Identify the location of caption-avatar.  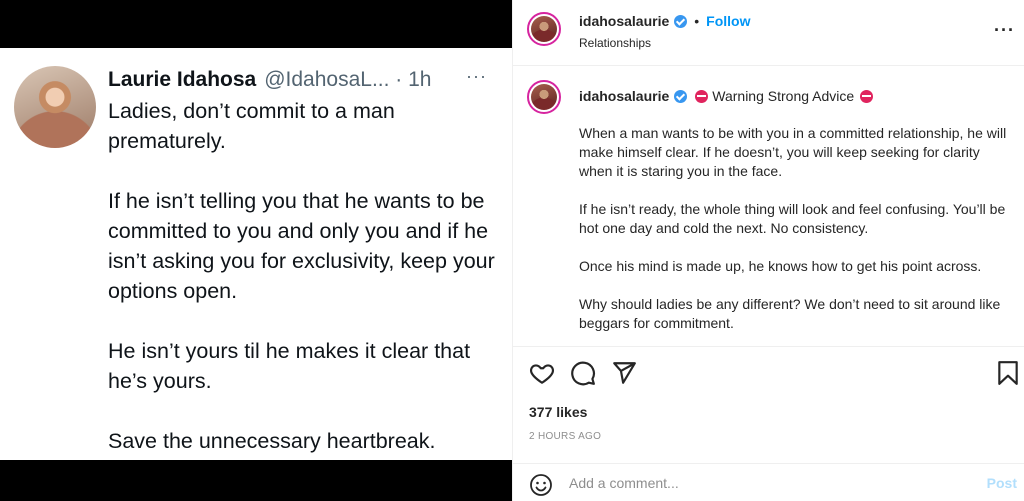
(544, 97).